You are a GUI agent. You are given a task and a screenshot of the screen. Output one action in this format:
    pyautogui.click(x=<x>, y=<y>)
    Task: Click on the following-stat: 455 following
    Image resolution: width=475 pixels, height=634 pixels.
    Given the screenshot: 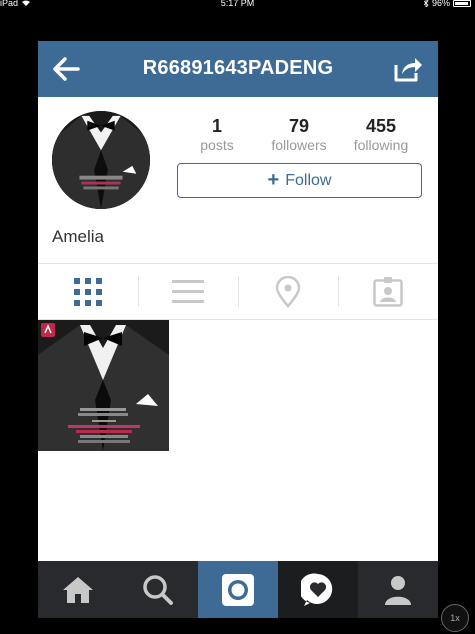 What is the action you would take?
    pyautogui.click(x=381, y=134)
    